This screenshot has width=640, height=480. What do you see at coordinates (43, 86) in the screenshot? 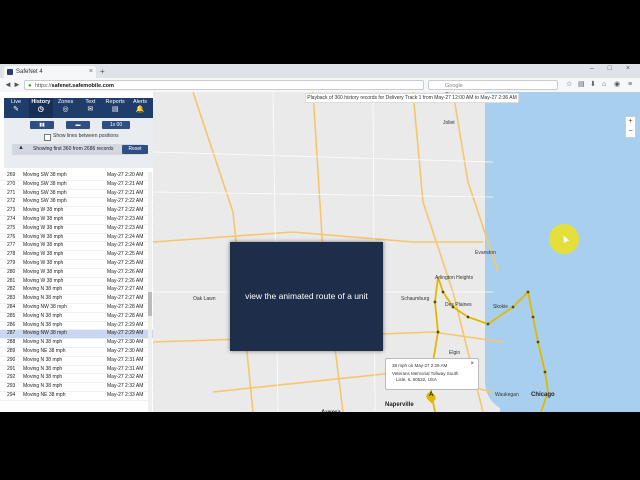
I see `url-prefix: https://` at bounding box center [43, 86].